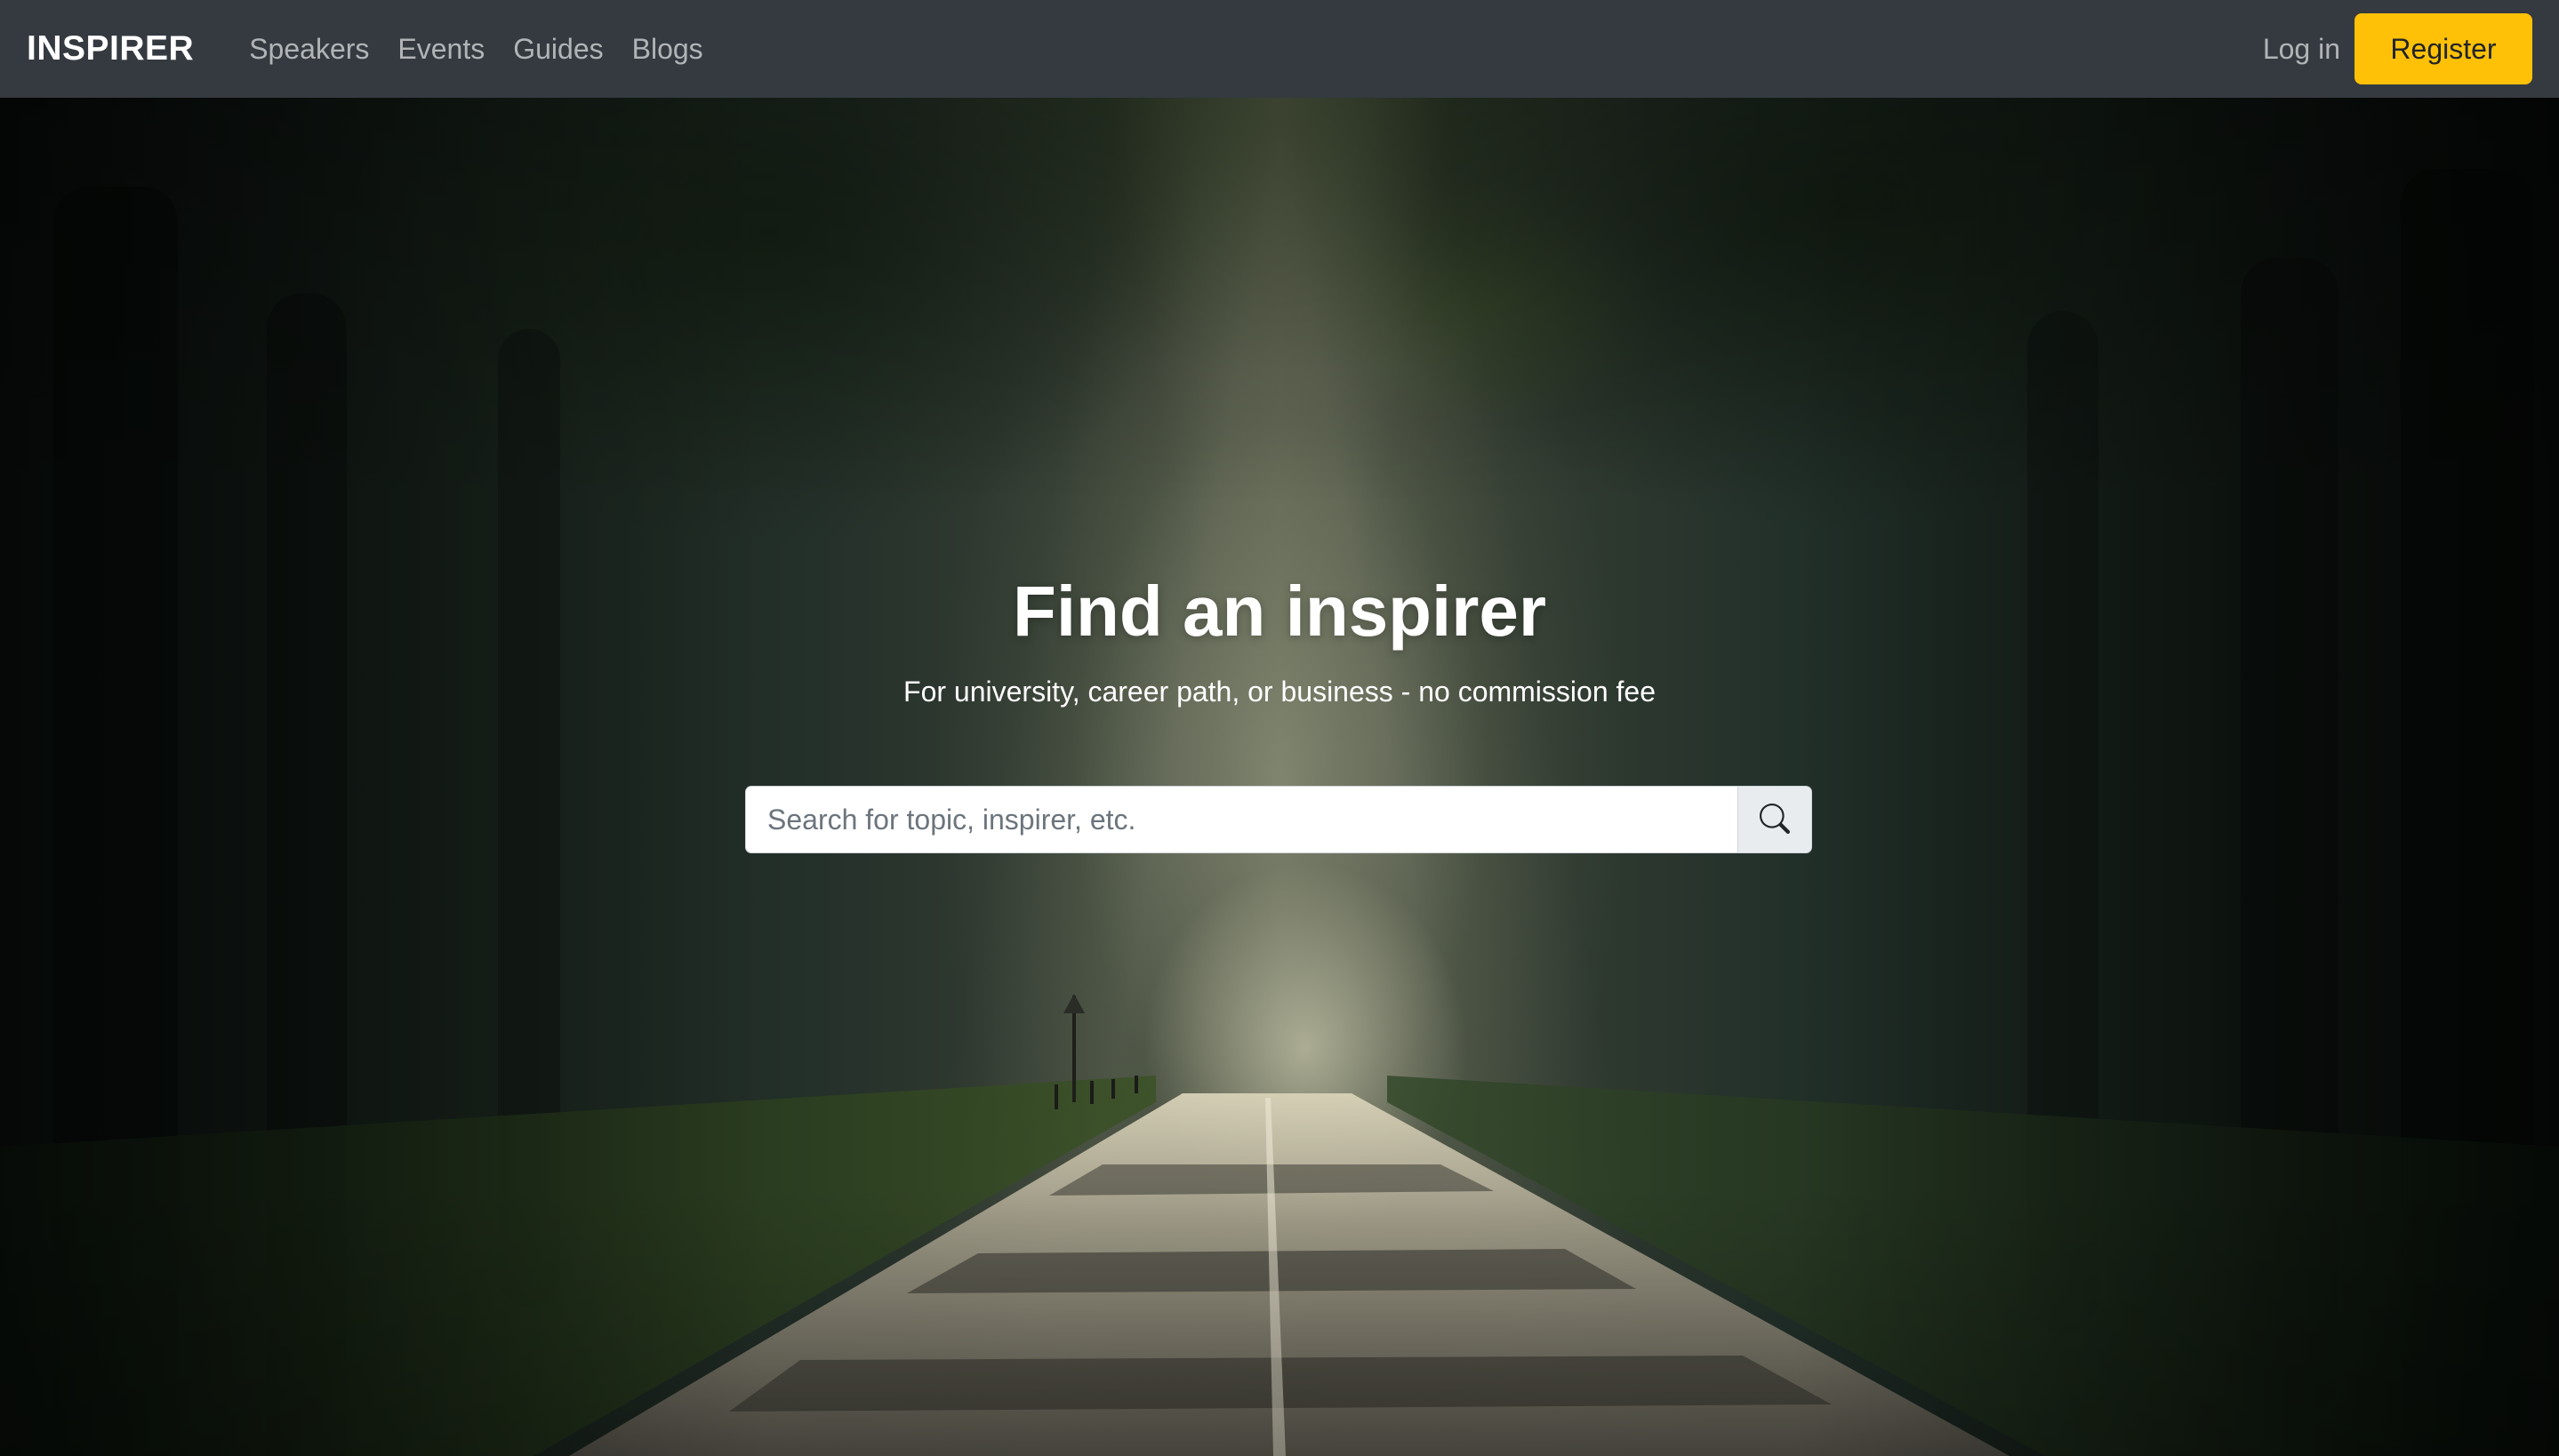  I want to click on nav-link-guides: Guides, so click(558, 49).